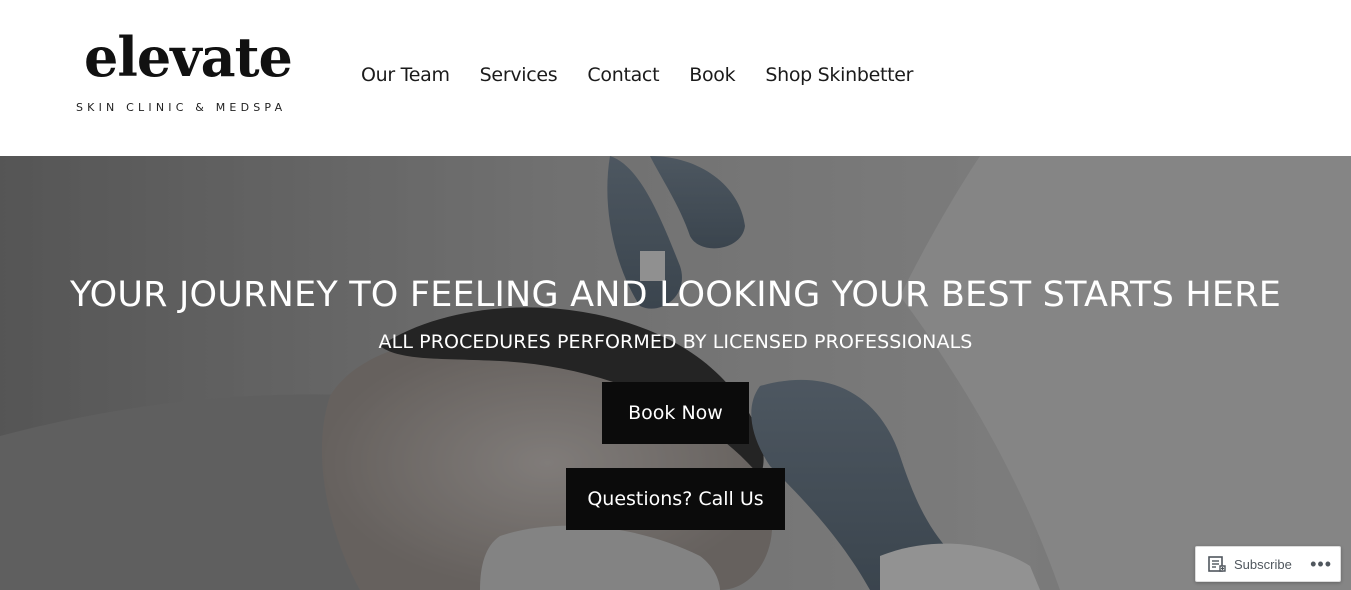 The height and width of the screenshot is (590, 1351). I want to click on logo-tagline: SKIN CLINIC & MEDSPA, so click(181, 107).